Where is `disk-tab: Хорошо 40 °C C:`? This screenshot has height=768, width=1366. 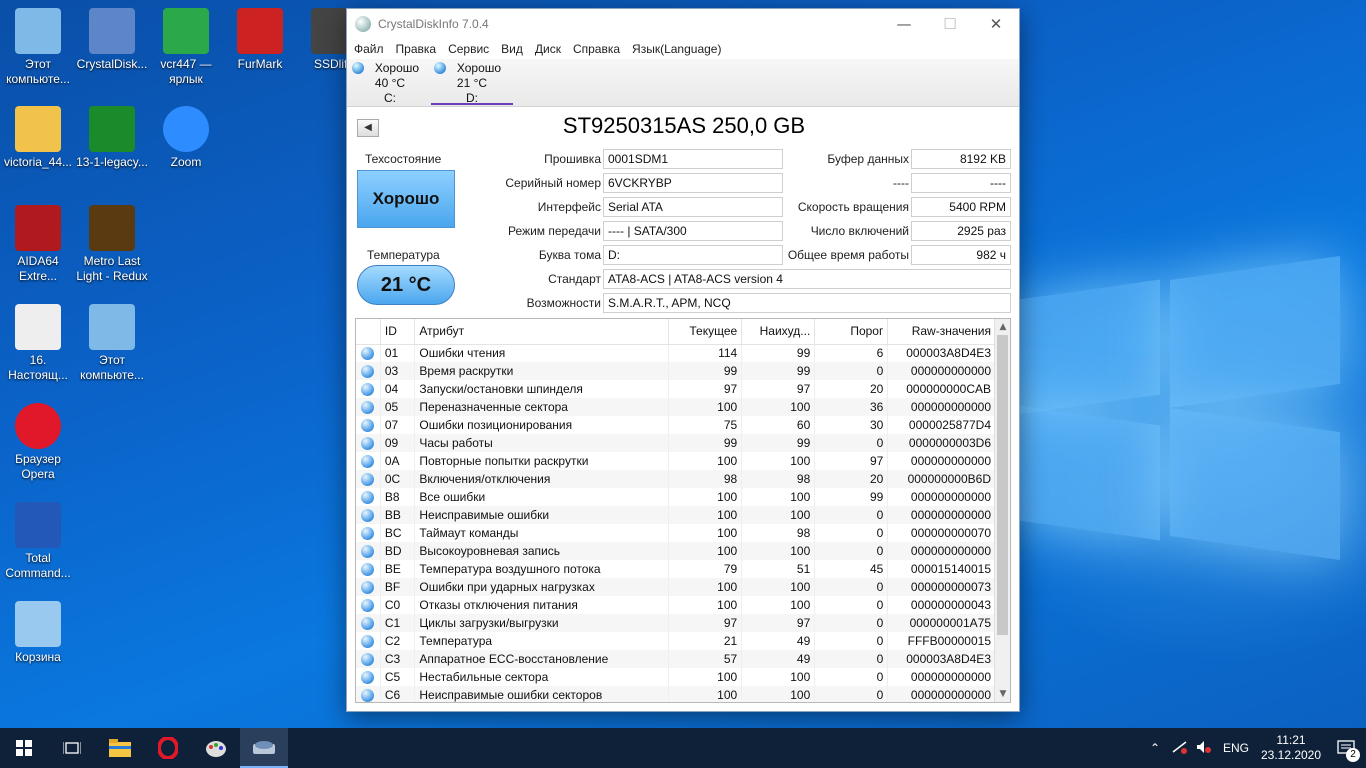
disk-tab: Хорошо 40 °C C: is located at coordinates (390, 82).